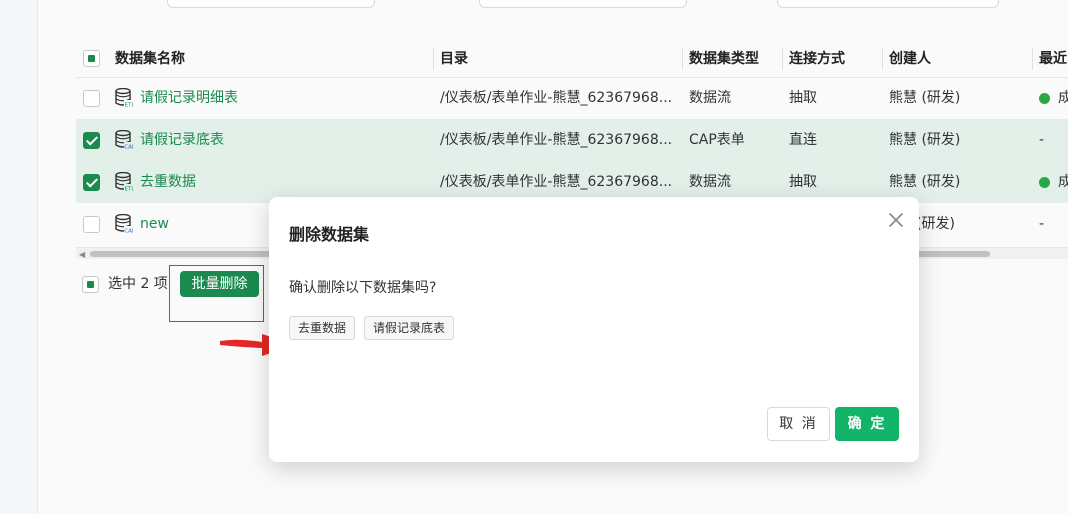  I want to click on dataset-name-link: 去重数据, so click(168, 182).